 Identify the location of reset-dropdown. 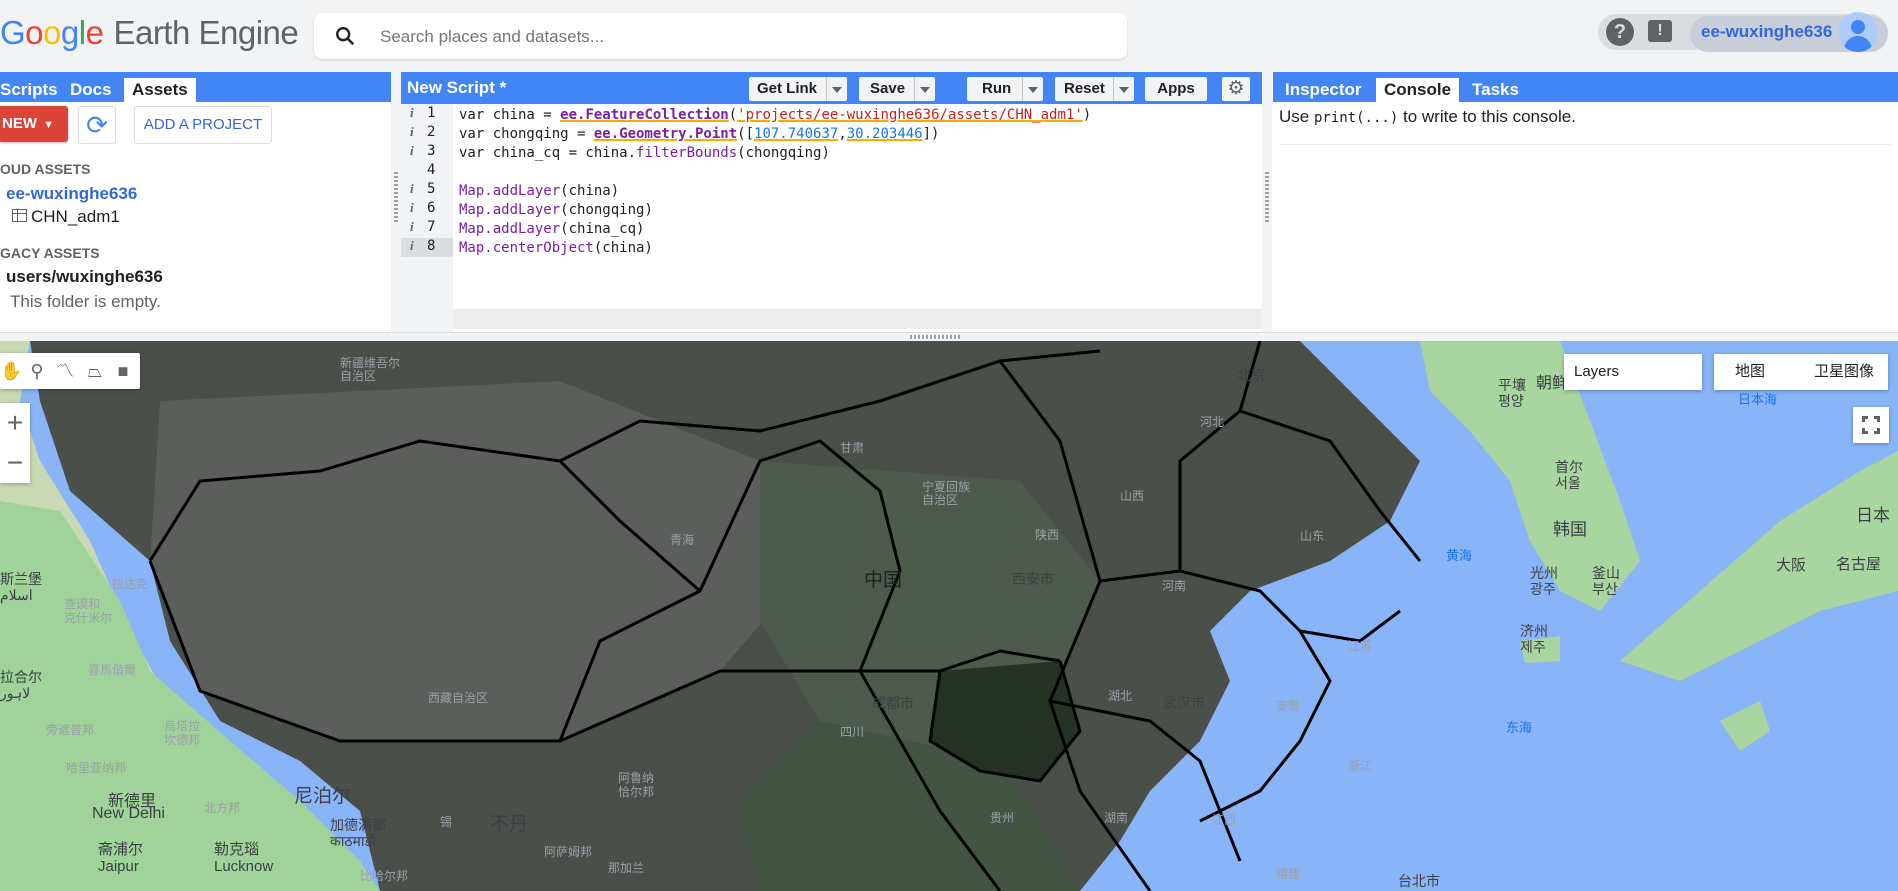
(1123, 89).